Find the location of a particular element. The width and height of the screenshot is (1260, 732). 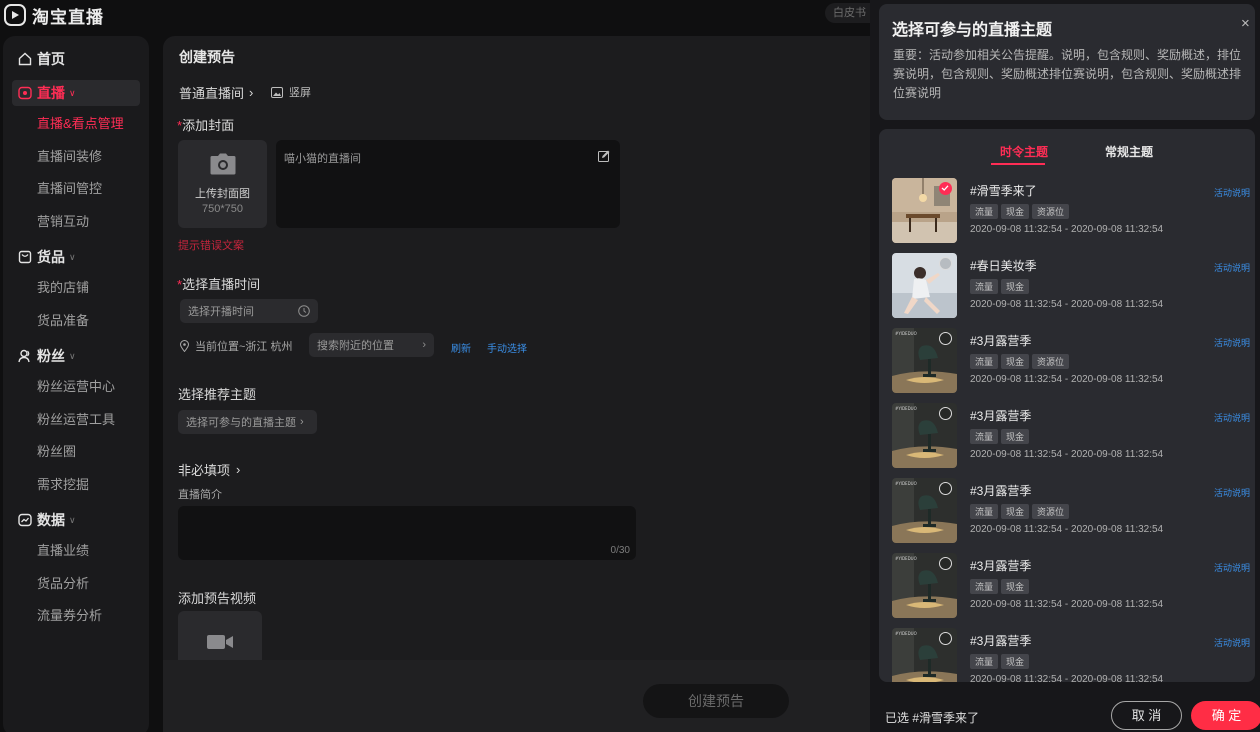

sidebar-group-0: 首页 is located at coordinates (76, 59).